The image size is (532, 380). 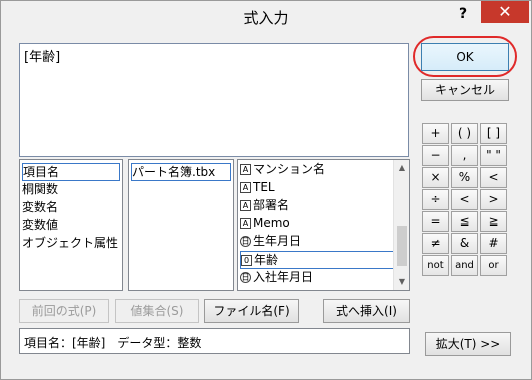 I want to click on keypad-button: −, so click(x=435, y=155).